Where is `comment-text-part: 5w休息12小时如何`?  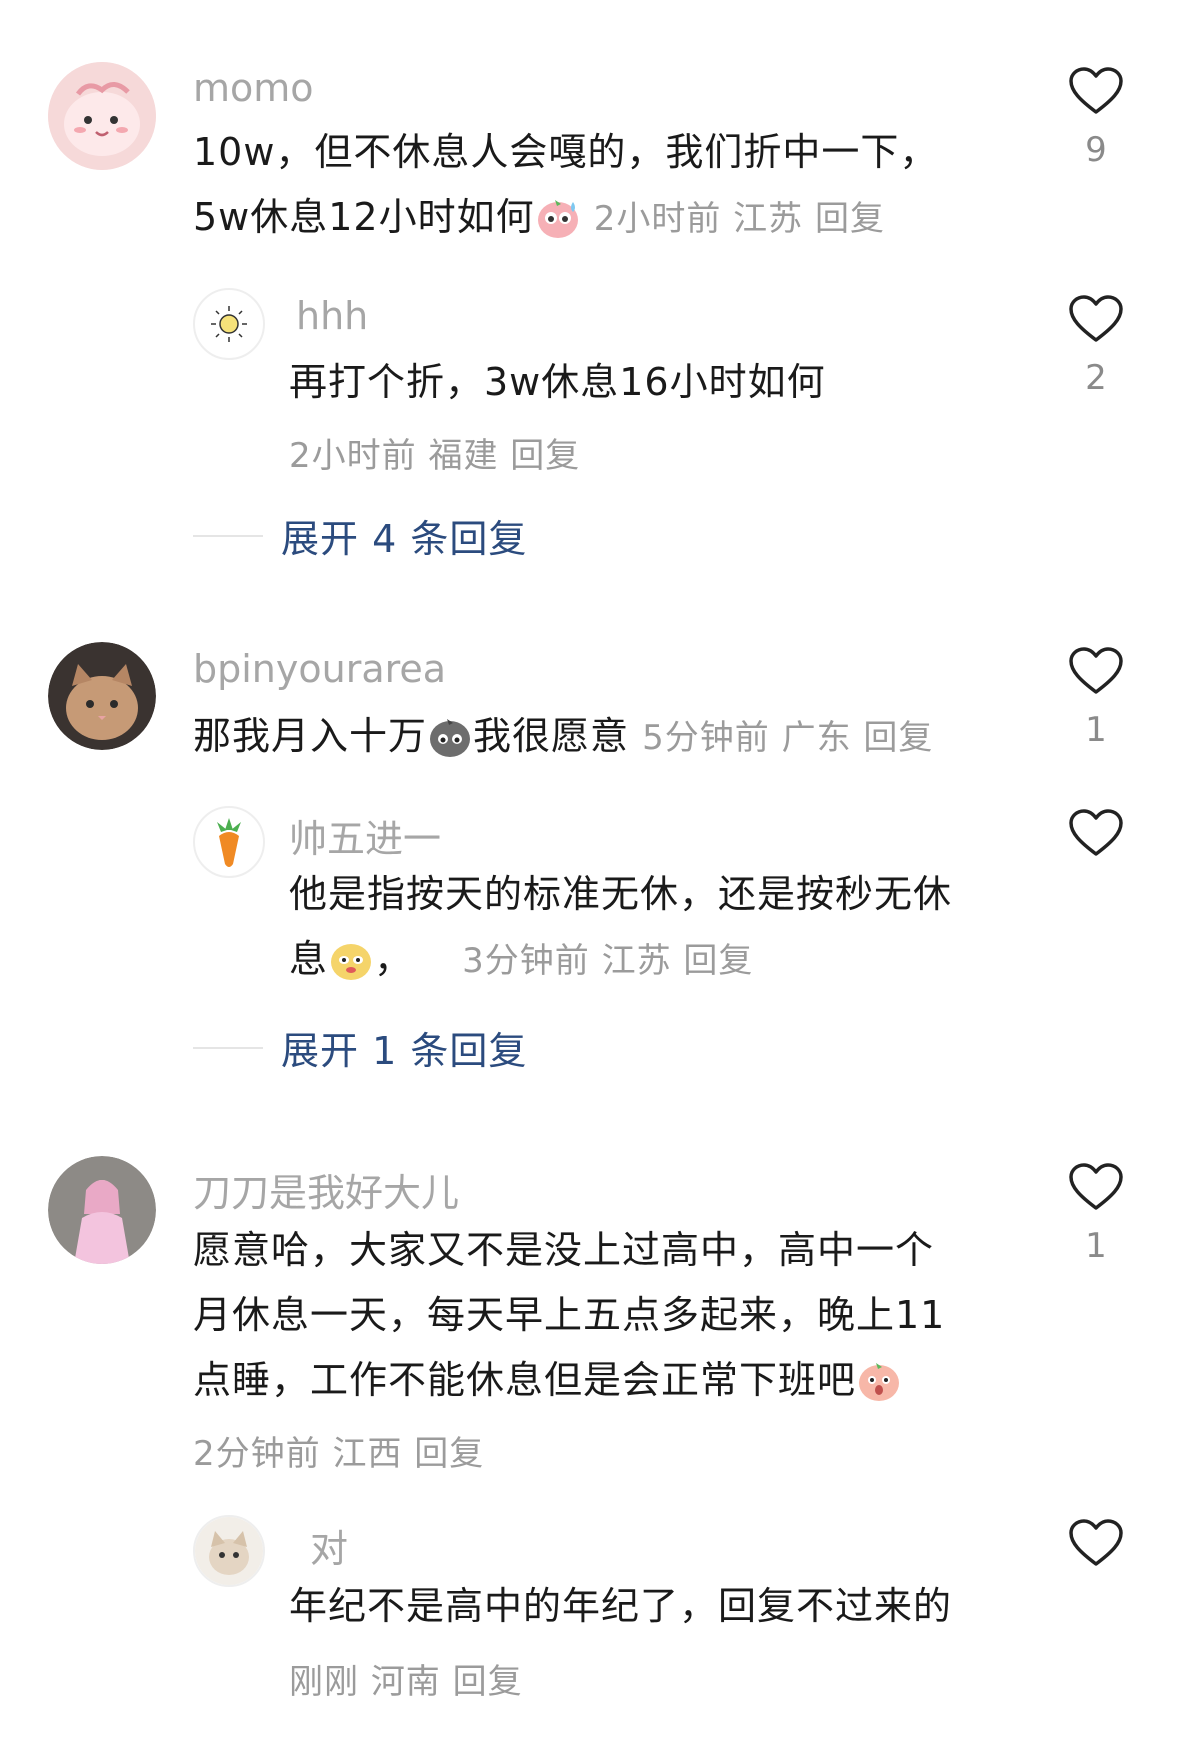 comment-text-part: 5w休息12小时如何 is located at coordinates (364, 217).